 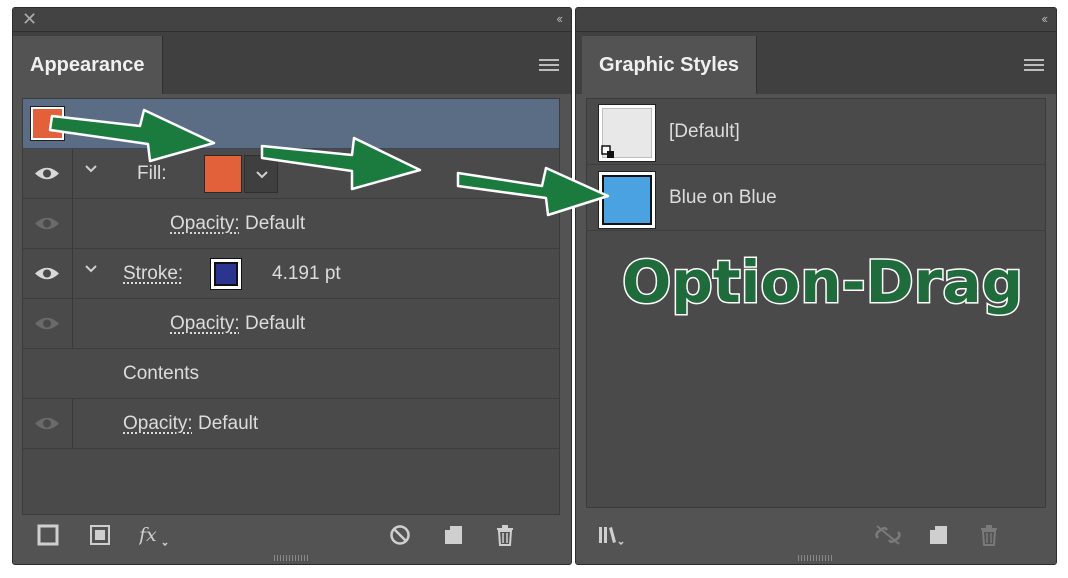 I want to click on style-label: [Default], so click(x=704, y=131).